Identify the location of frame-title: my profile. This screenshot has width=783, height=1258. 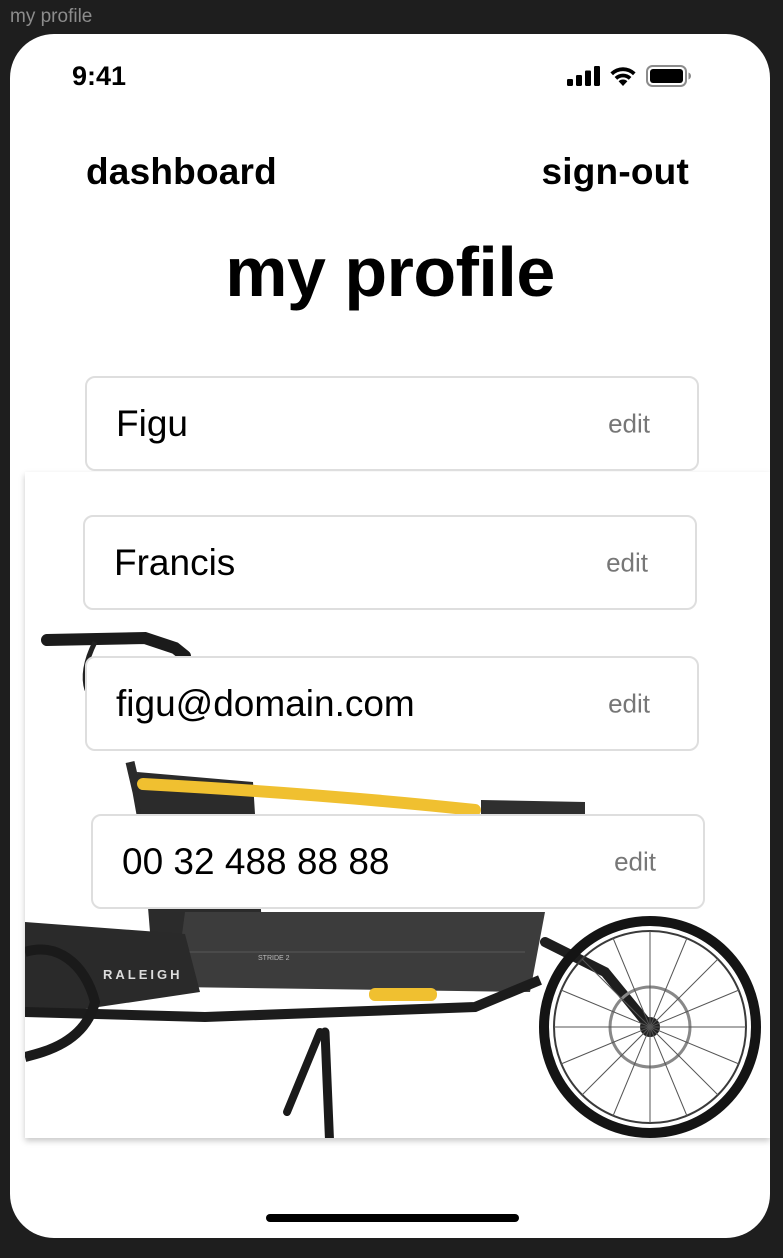
(51, 16).